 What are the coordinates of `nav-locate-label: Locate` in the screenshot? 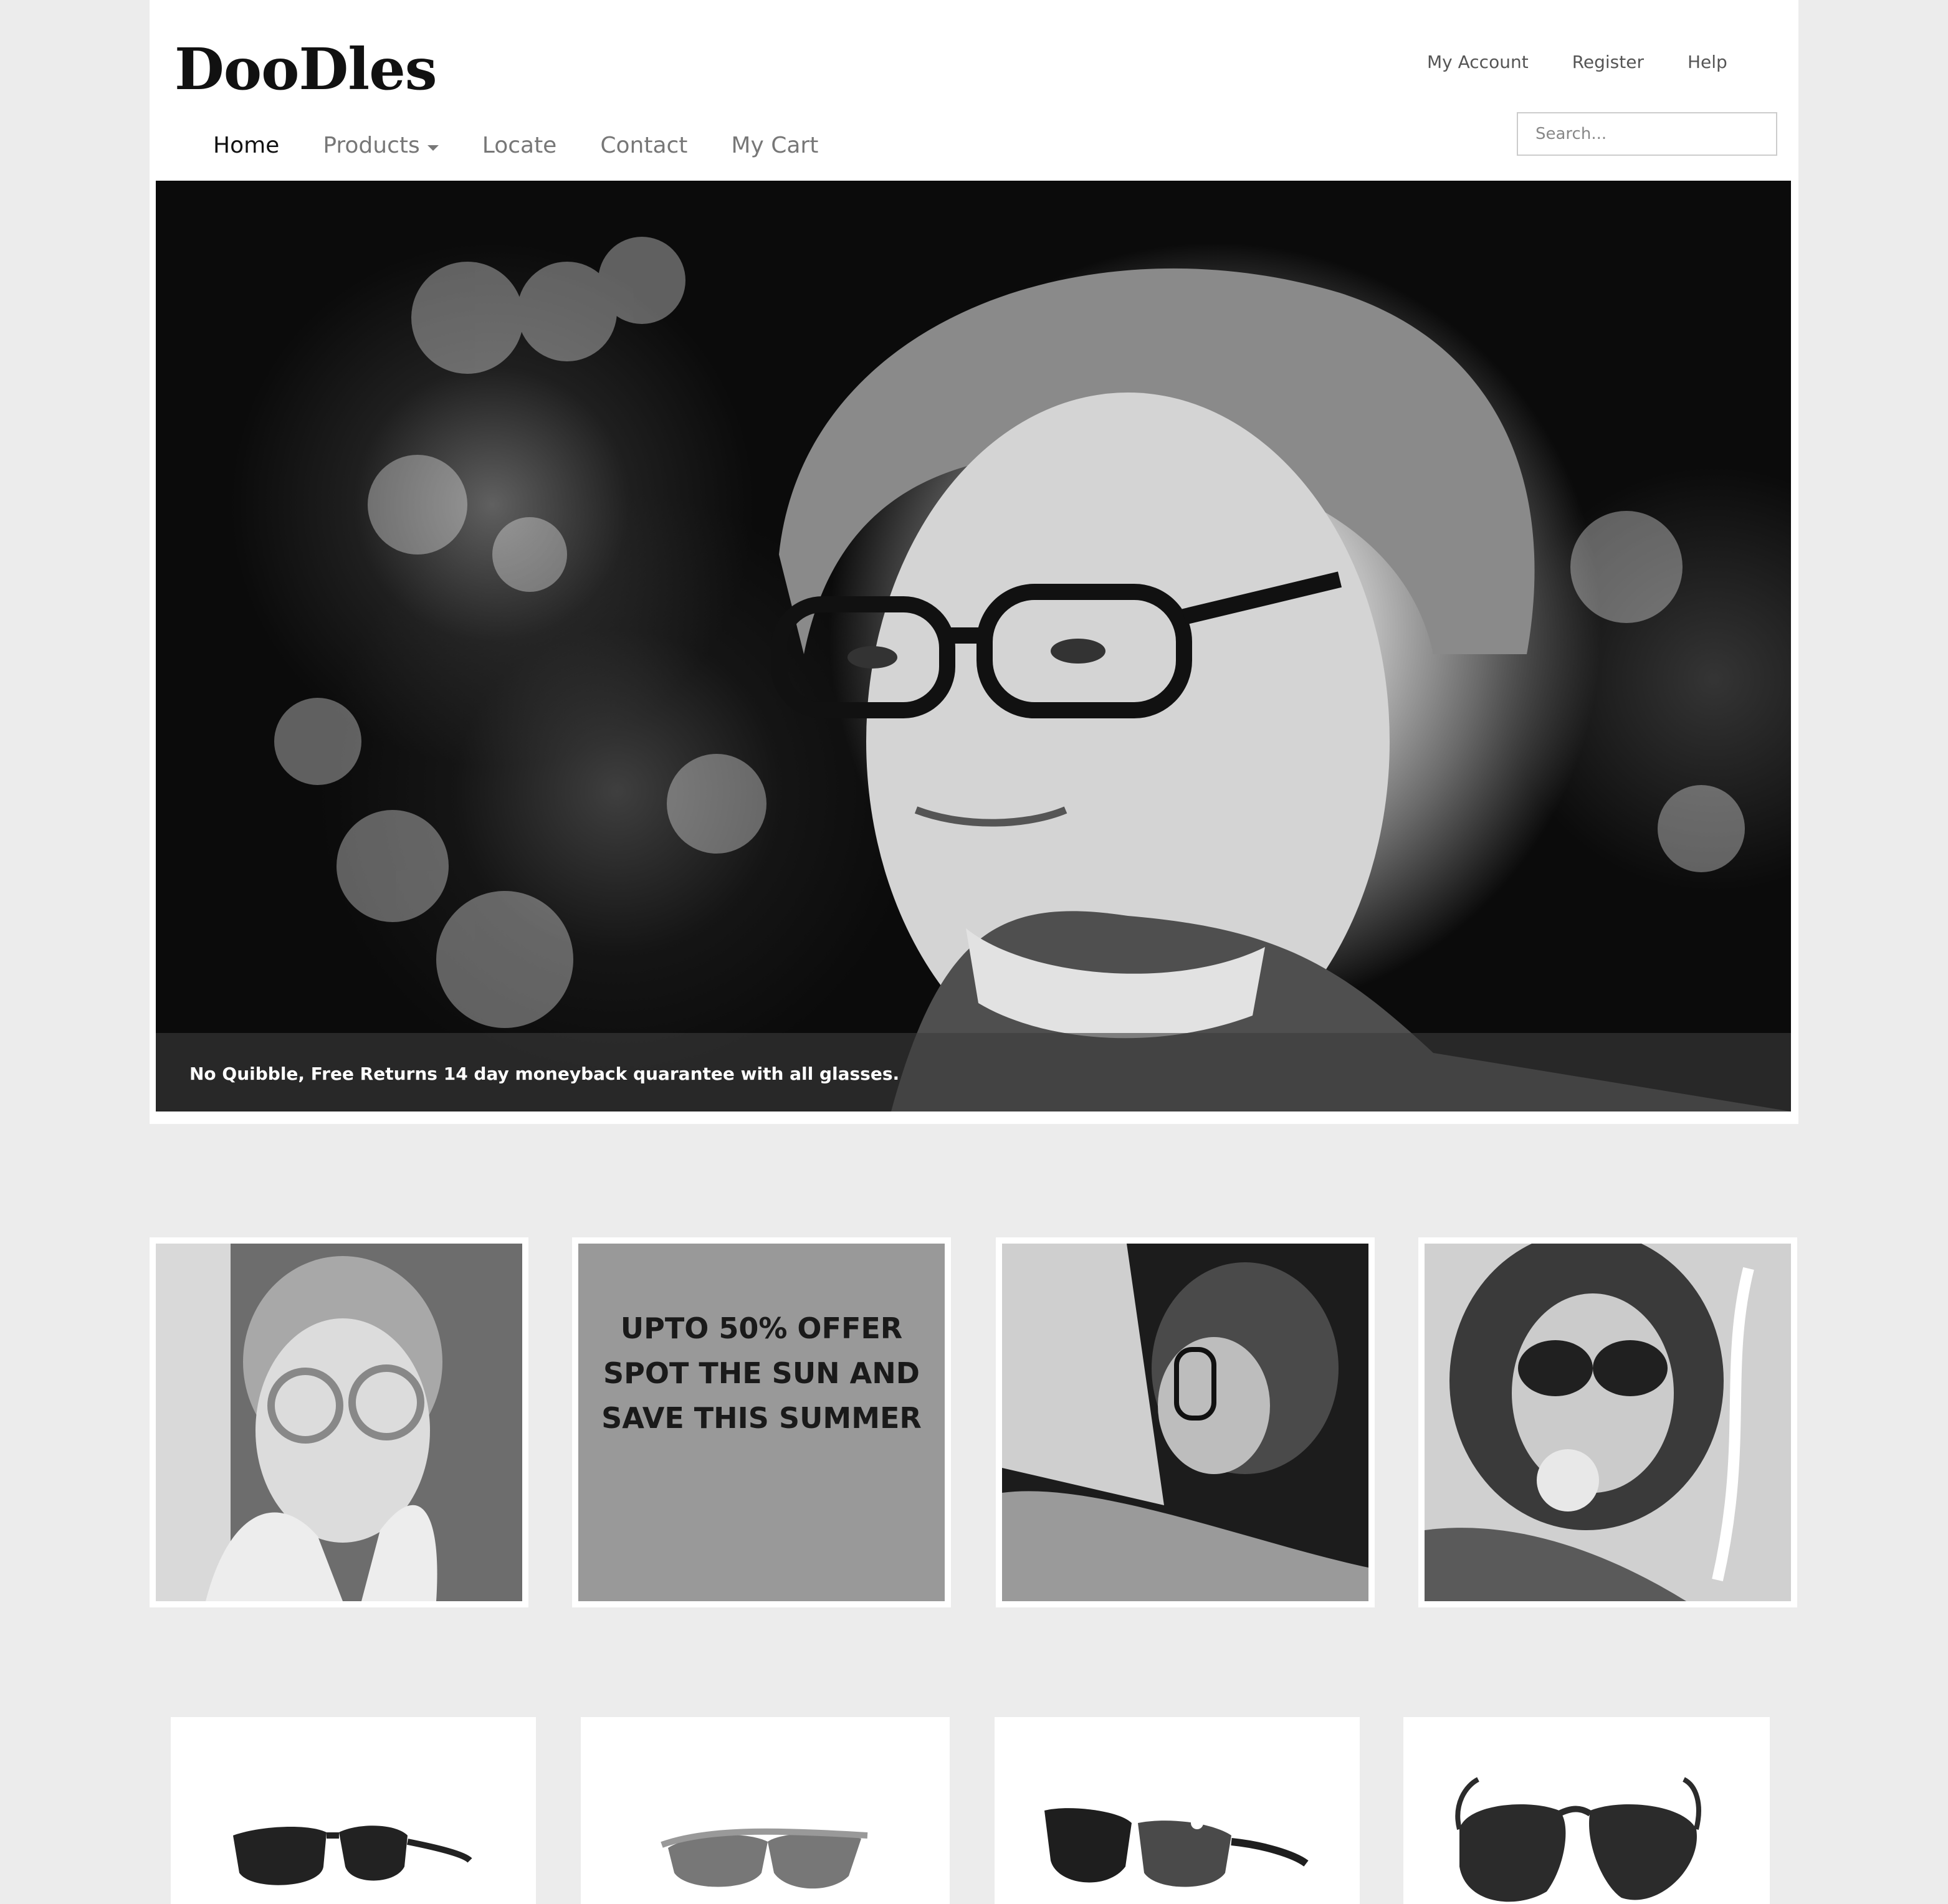 It's located at (519, 146).